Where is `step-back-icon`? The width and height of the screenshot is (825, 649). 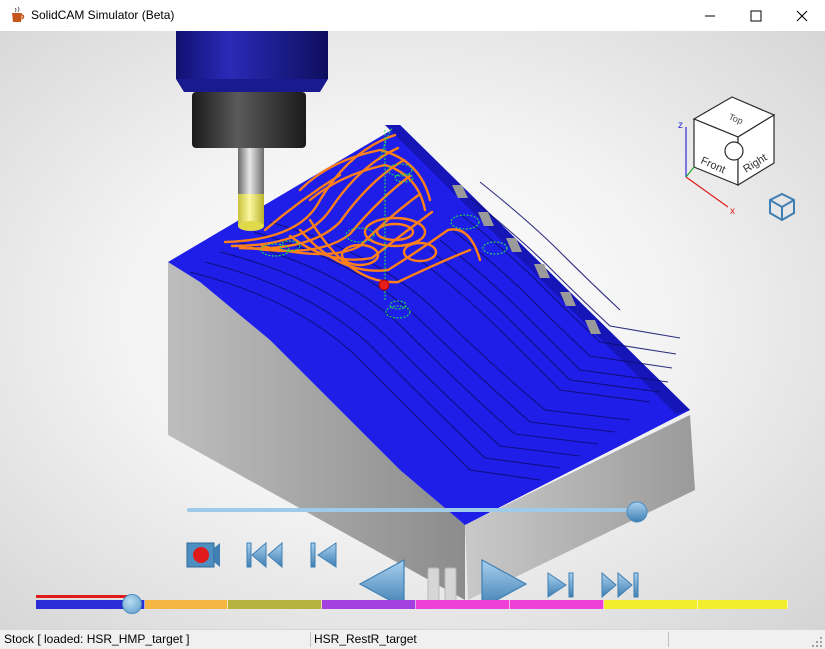
step-back-icon is located at coordinates (323, 555).